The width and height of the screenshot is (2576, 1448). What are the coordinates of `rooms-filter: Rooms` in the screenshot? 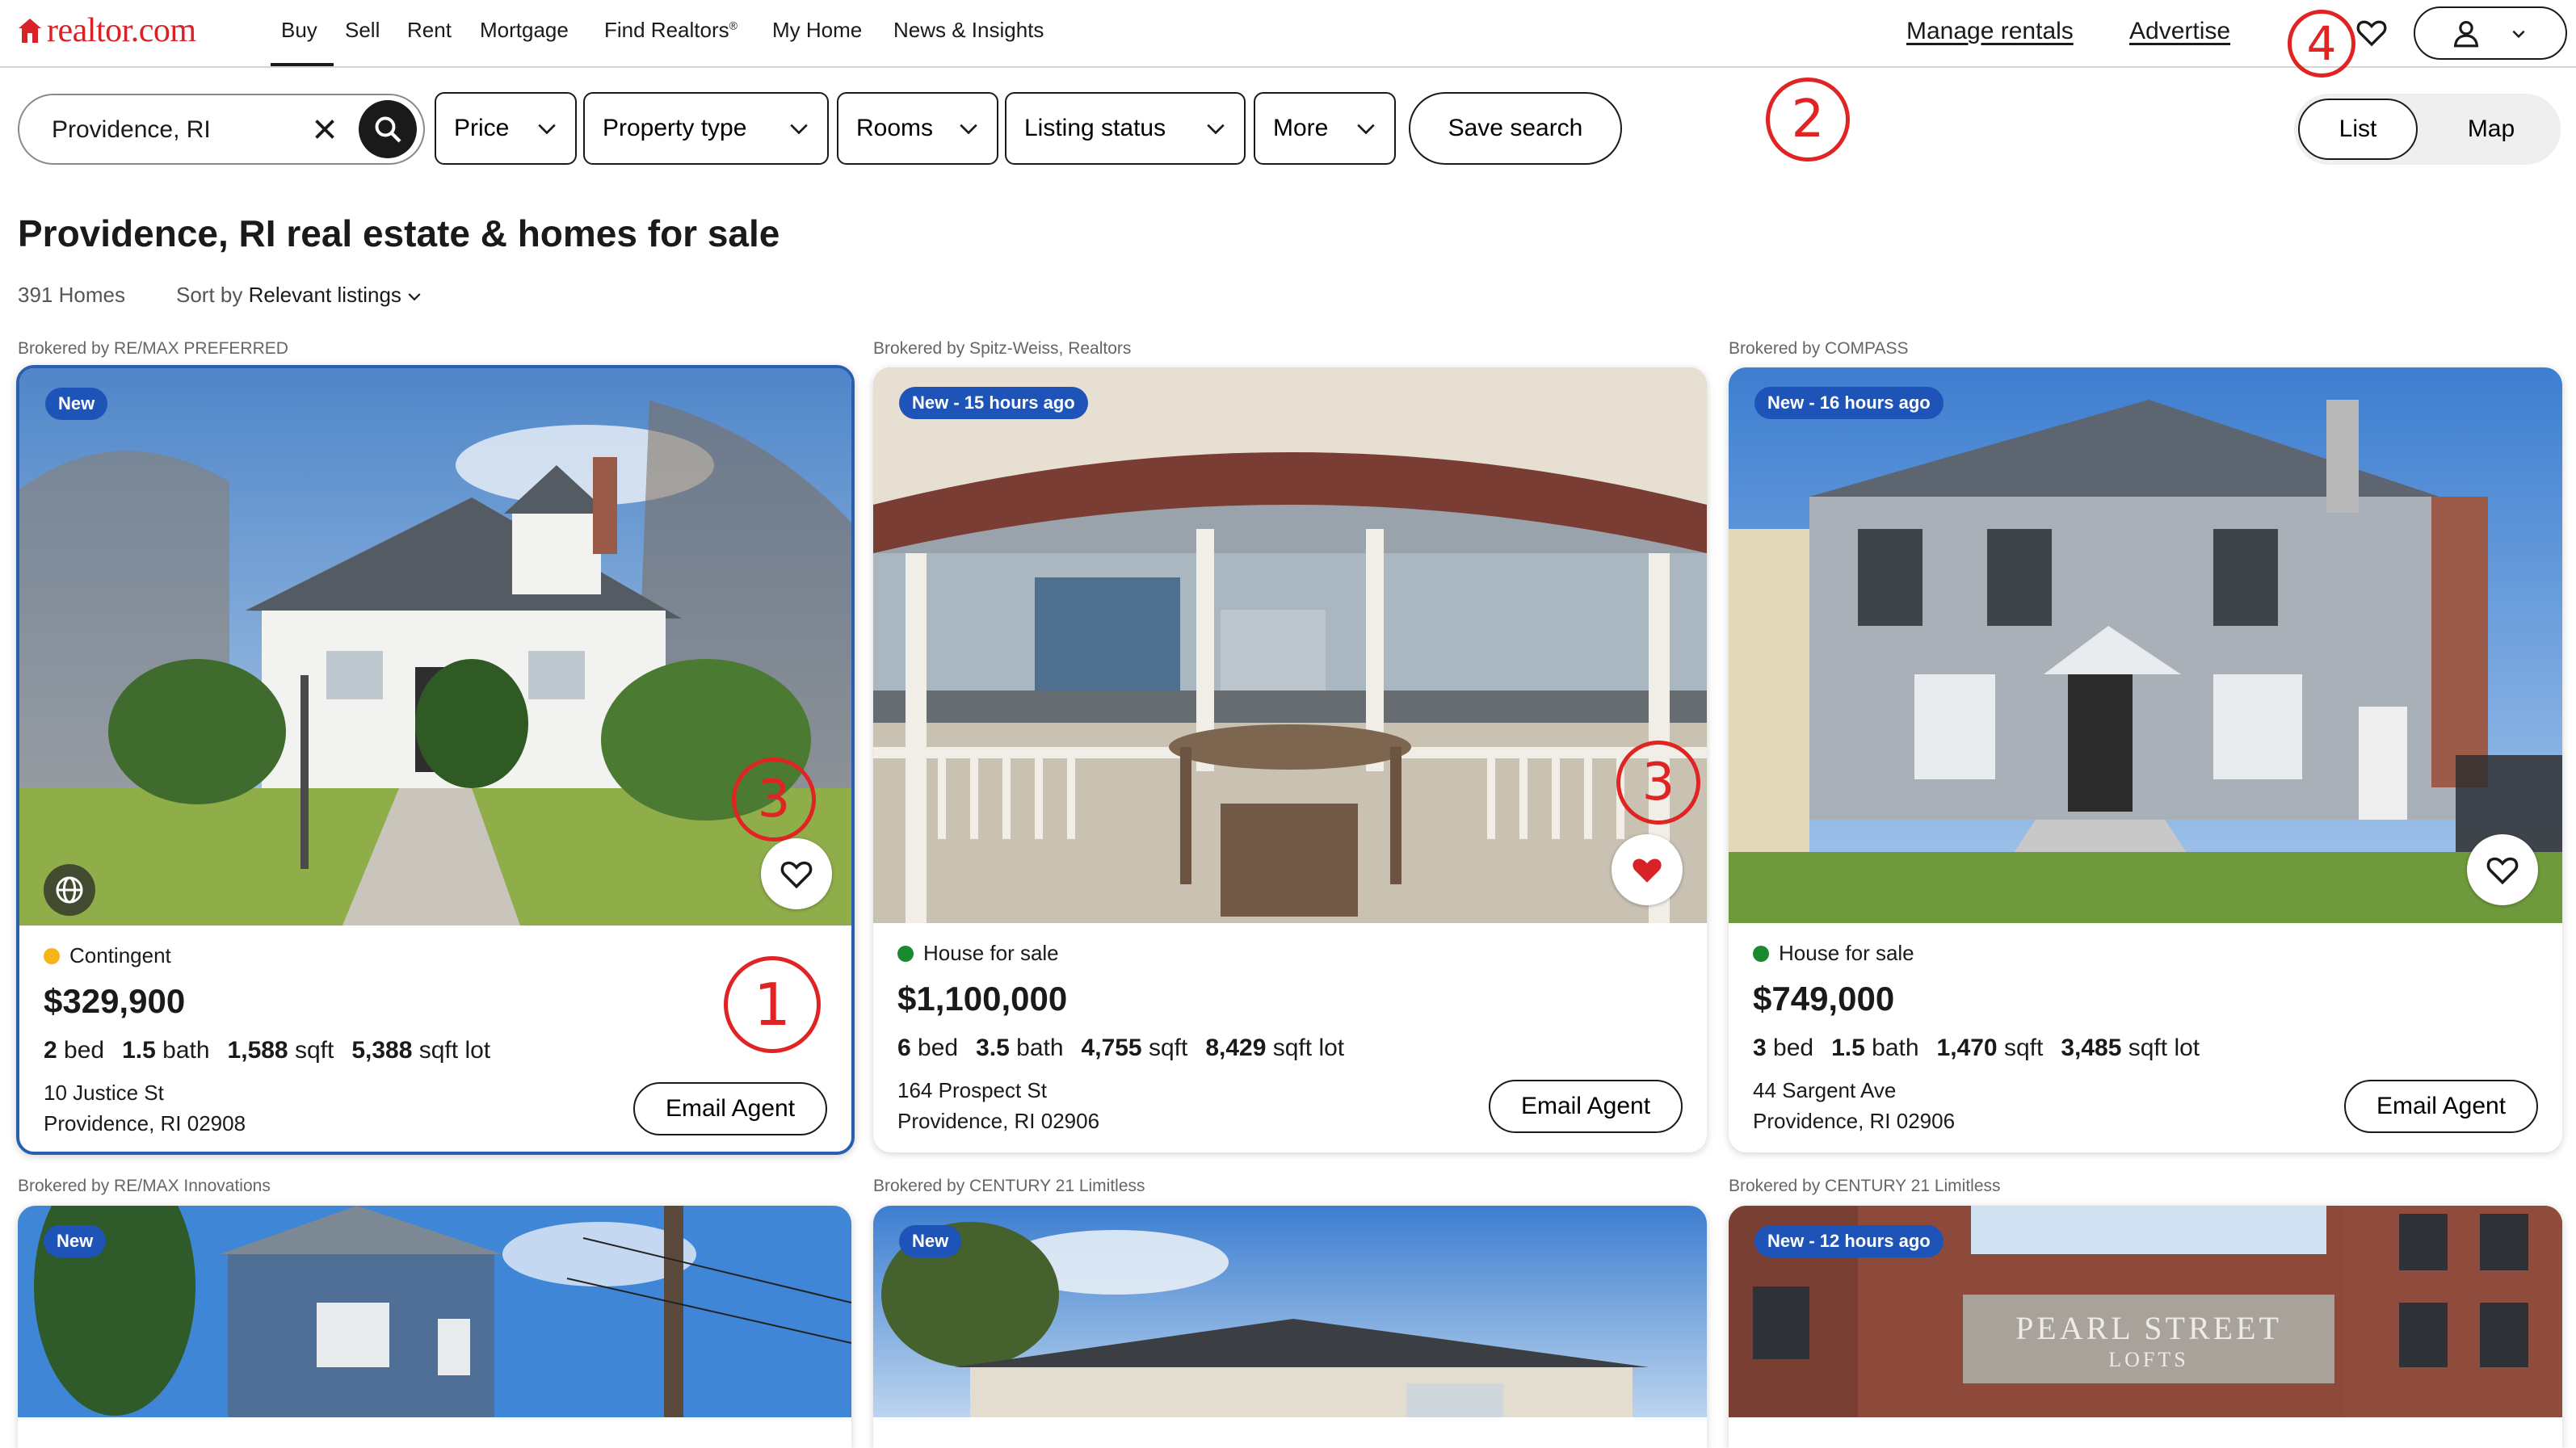 It's located at (917, 129).